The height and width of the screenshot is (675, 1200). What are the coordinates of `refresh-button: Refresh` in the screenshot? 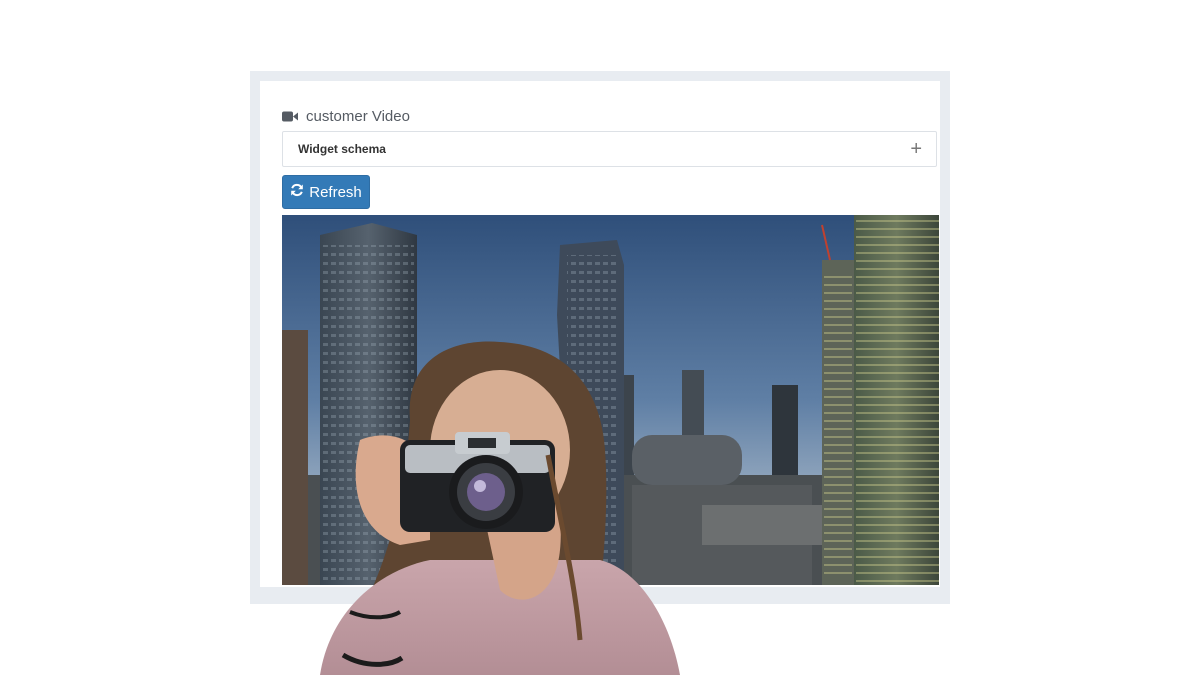 It's located at (326, 192).